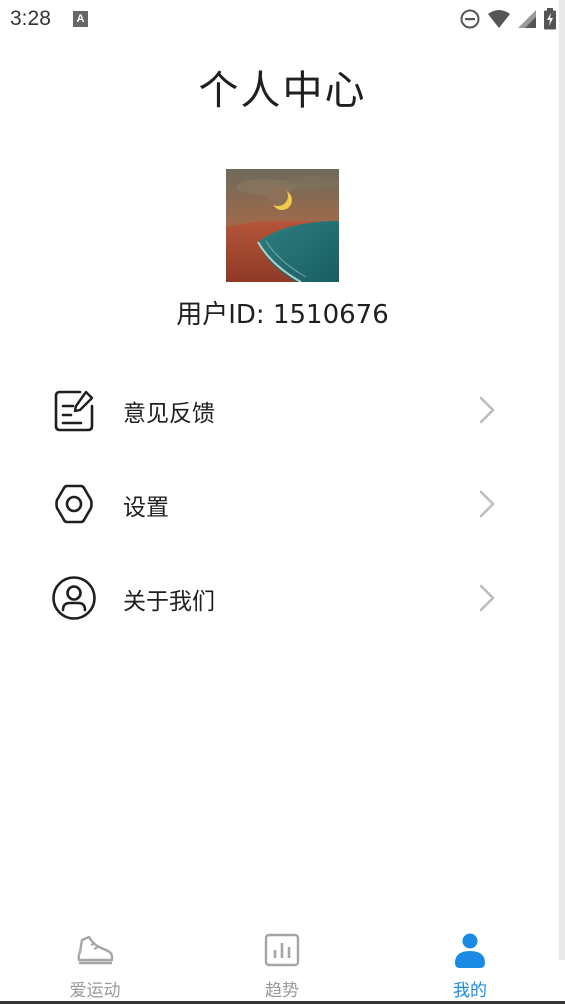  What do you see at coordinates (470, 19) in the screenshot?
I see `do-not-disturb-icon` at bounding box center [470, 19].